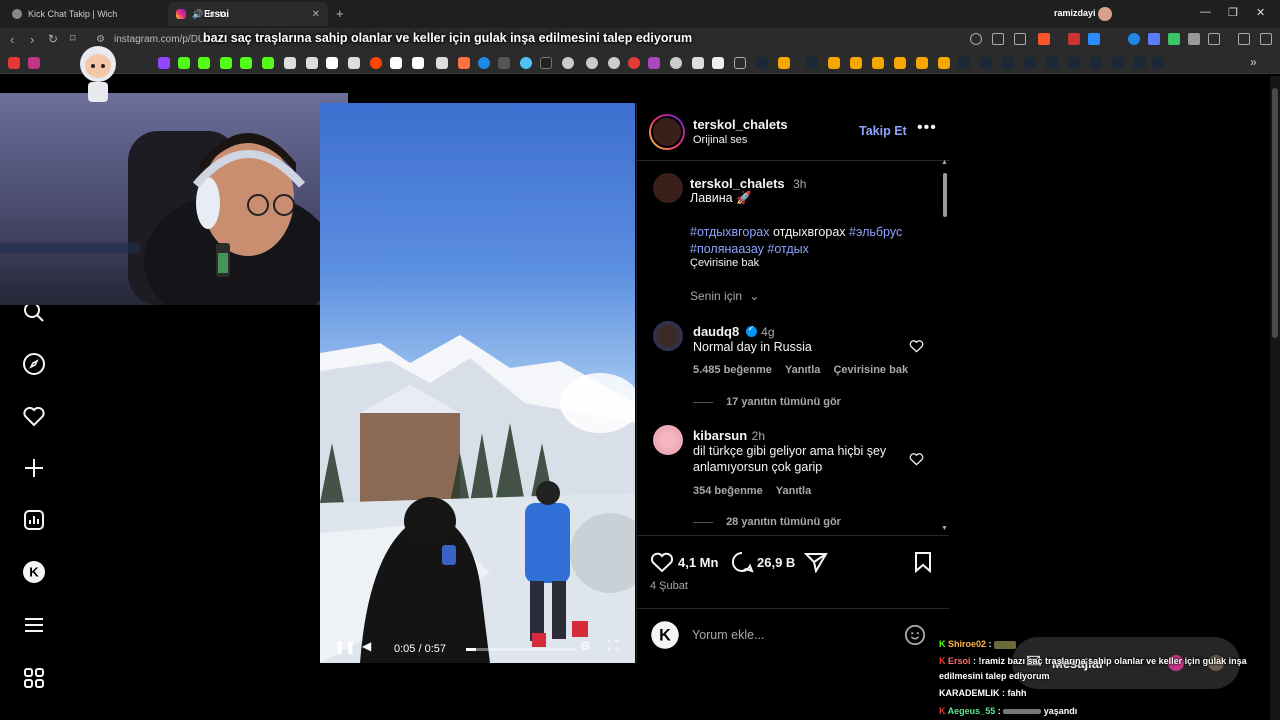 The image size is (1280, 720). What do you see at coordinates (34, 572) in the screenshot?
I see `kick-profile-icon: K` at bounding box center [34, 572].